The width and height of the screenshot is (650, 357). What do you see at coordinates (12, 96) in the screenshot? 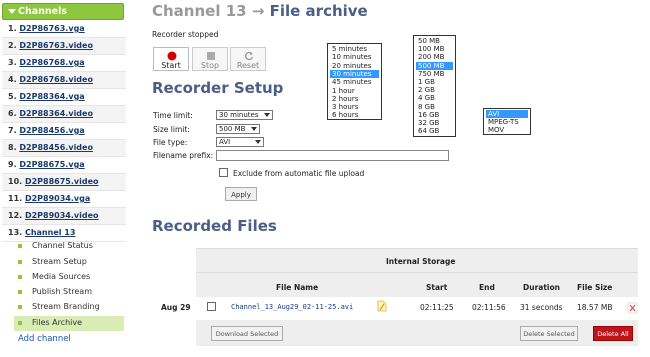
I see `sidebar-channel-number: 5.` at bounding box center [12, 96].